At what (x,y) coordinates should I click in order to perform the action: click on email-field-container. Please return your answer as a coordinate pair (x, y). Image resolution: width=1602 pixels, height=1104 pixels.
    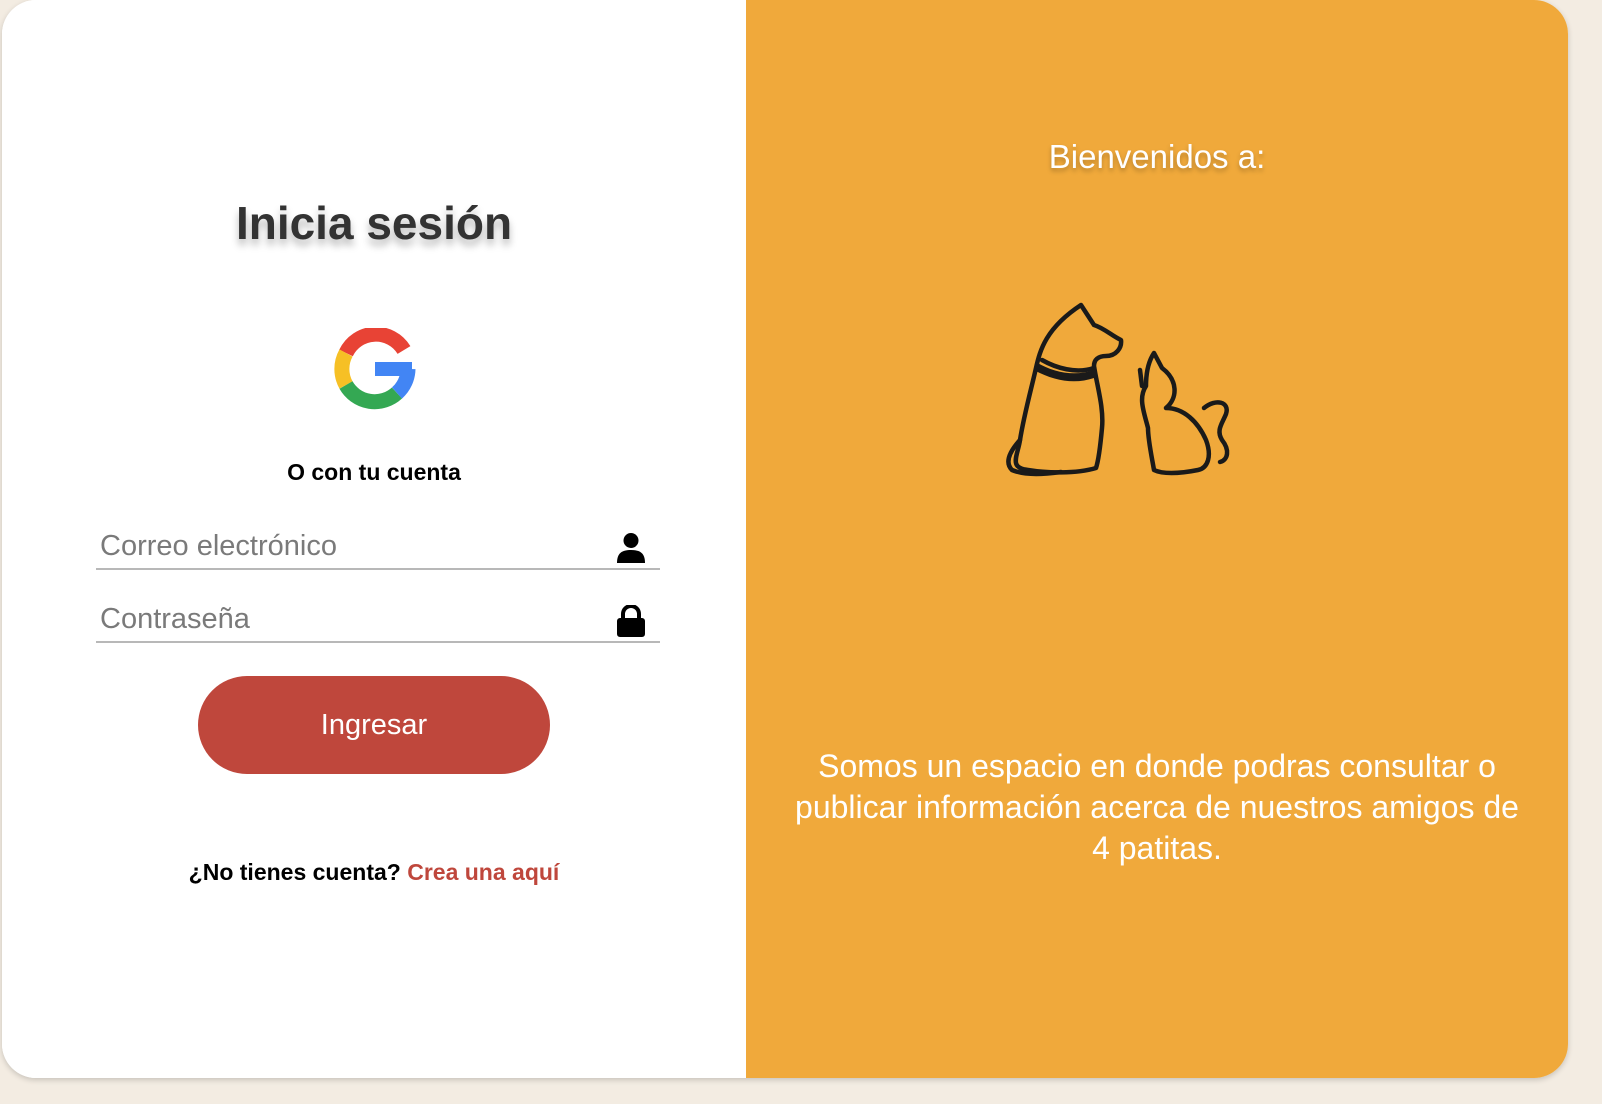
    Looking at the image, I should click on (378, 547).